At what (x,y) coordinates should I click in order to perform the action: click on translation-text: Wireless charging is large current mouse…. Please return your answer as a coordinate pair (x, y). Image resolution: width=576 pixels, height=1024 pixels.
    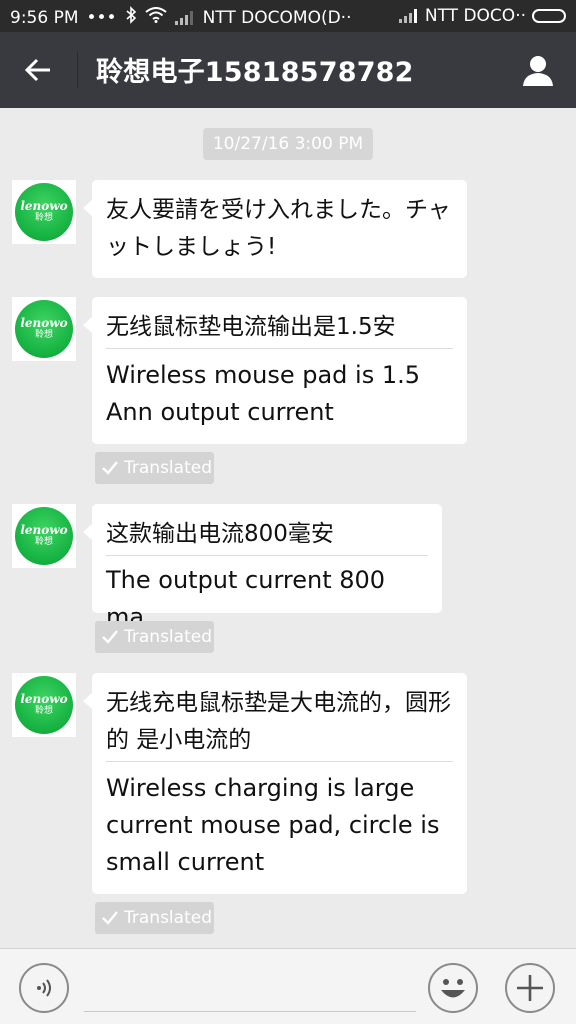
    Looking at the image, I should click on (273, 825).